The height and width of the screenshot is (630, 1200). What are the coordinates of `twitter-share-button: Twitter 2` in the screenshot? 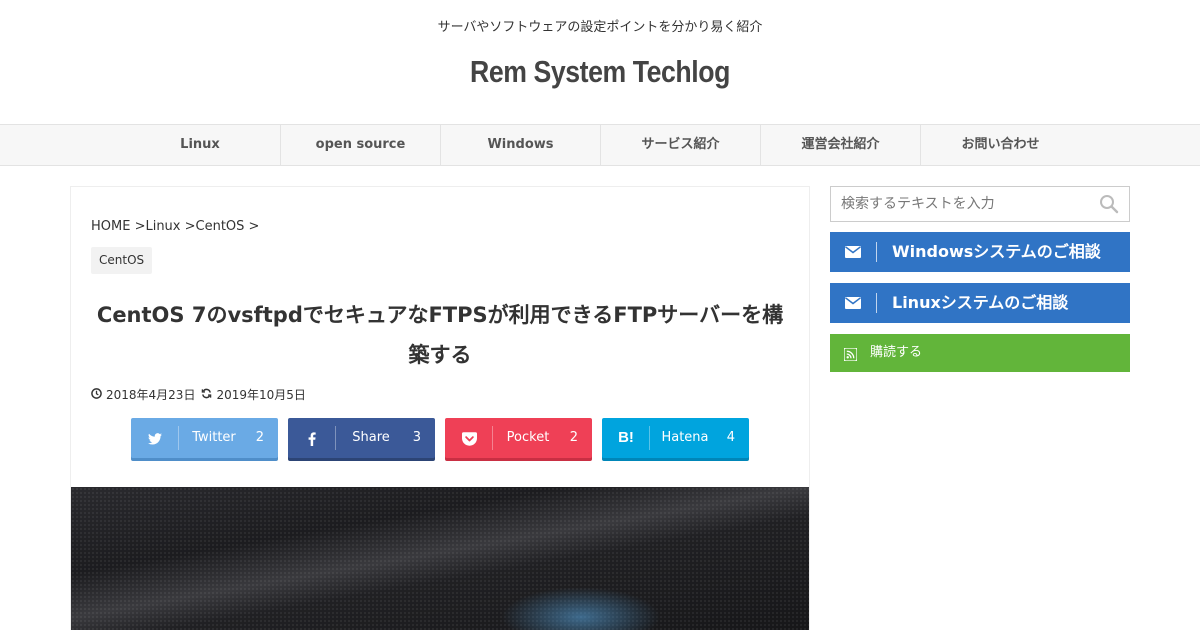 It's located at (204, 438).